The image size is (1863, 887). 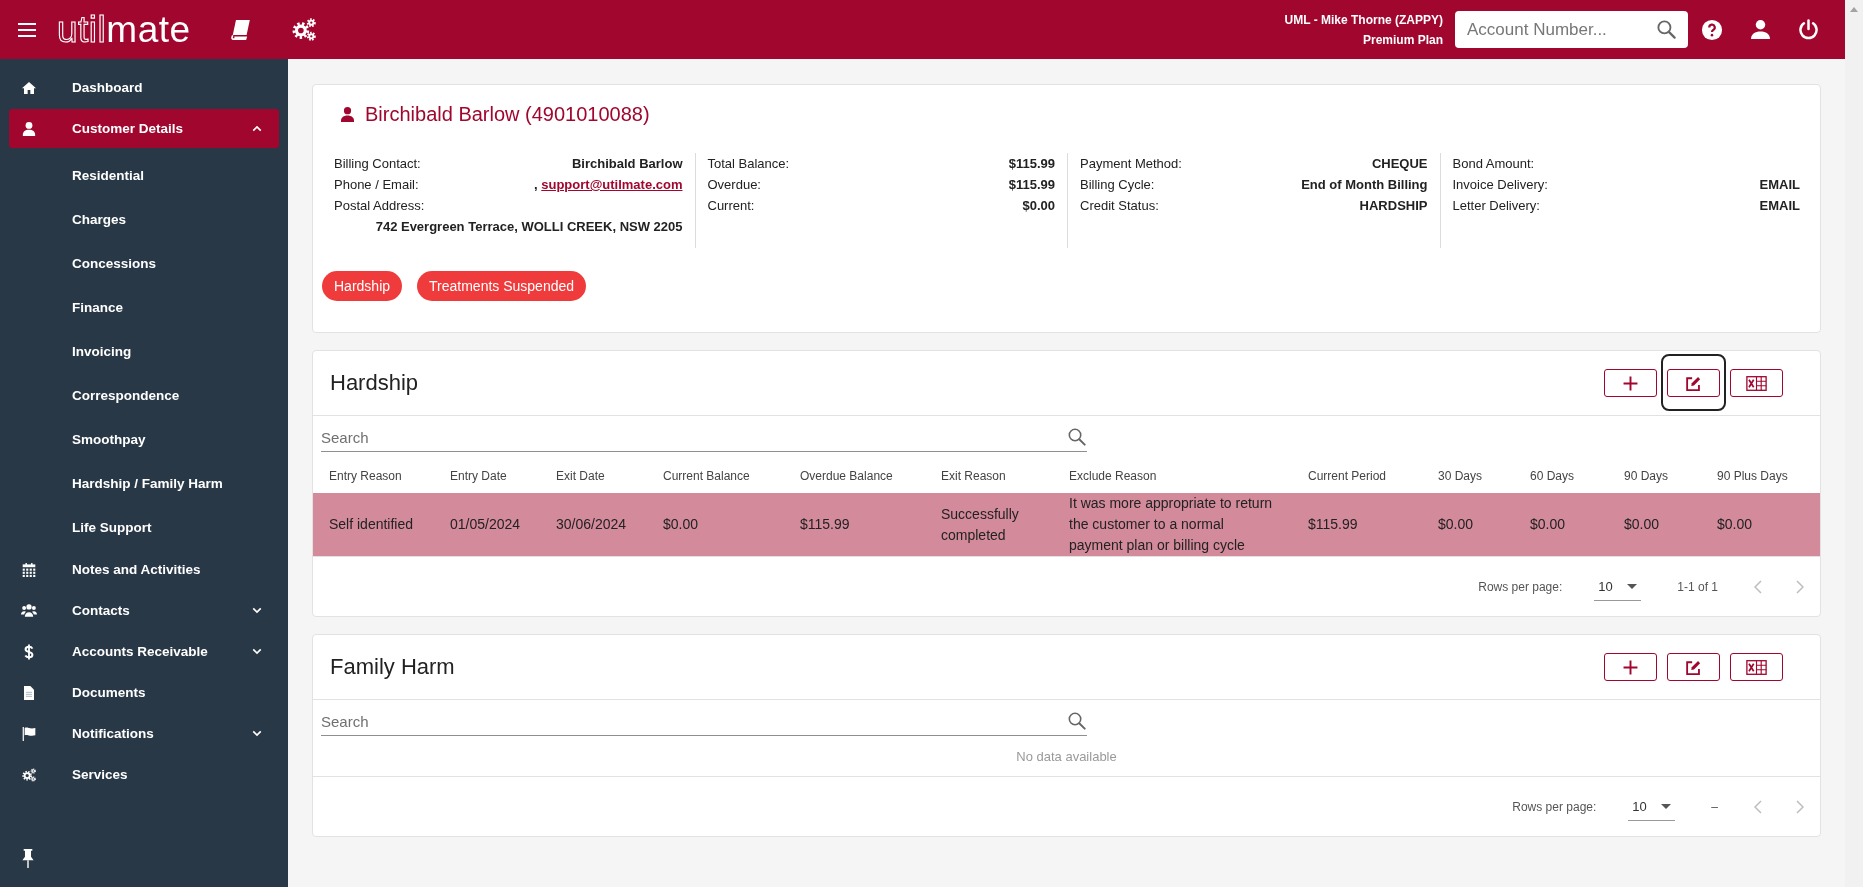 I want to click on flag-icon, so click(x=29, y=733).